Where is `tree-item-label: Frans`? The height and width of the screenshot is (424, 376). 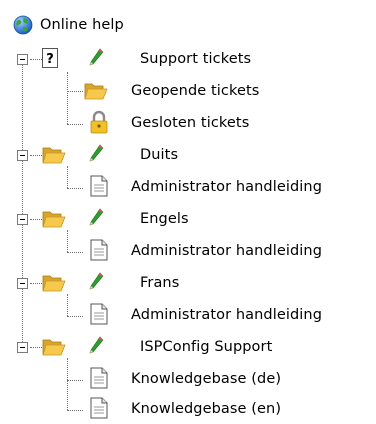 tree-item-label: Frans is located at coordinates (160, 283).